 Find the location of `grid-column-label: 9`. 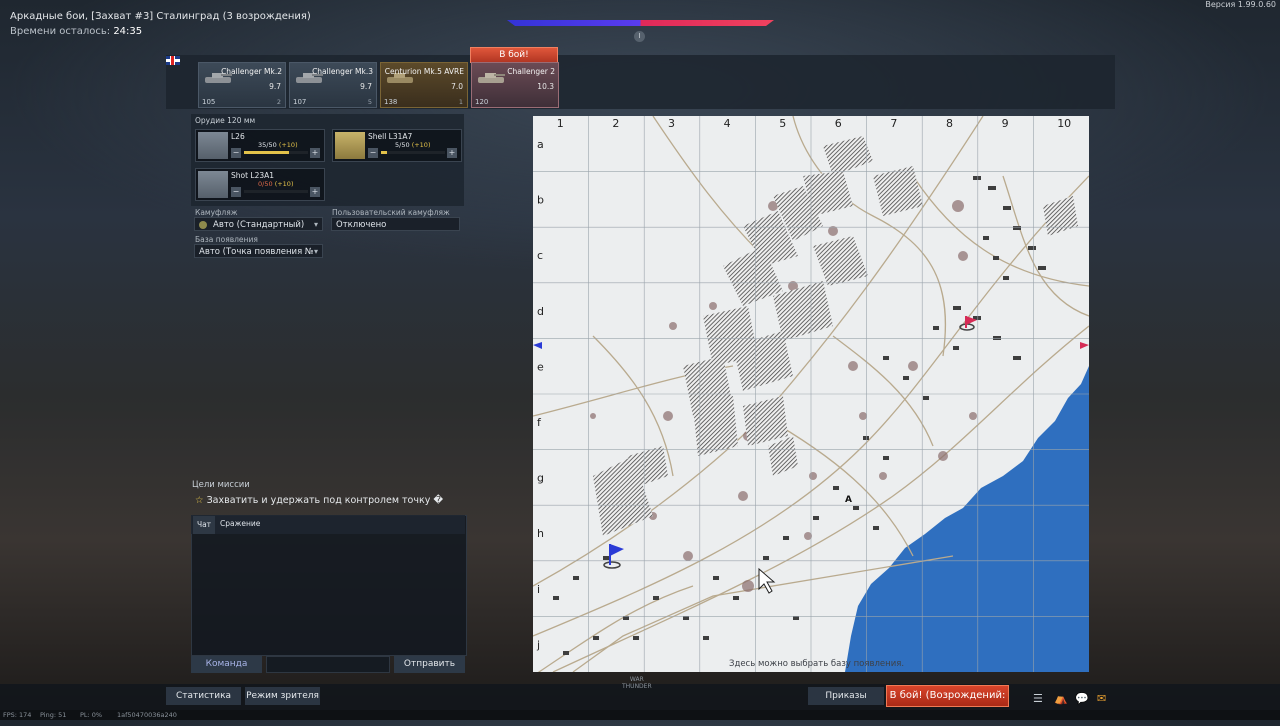

grid-column-label: 9 is located at coordinates (1005, 123).